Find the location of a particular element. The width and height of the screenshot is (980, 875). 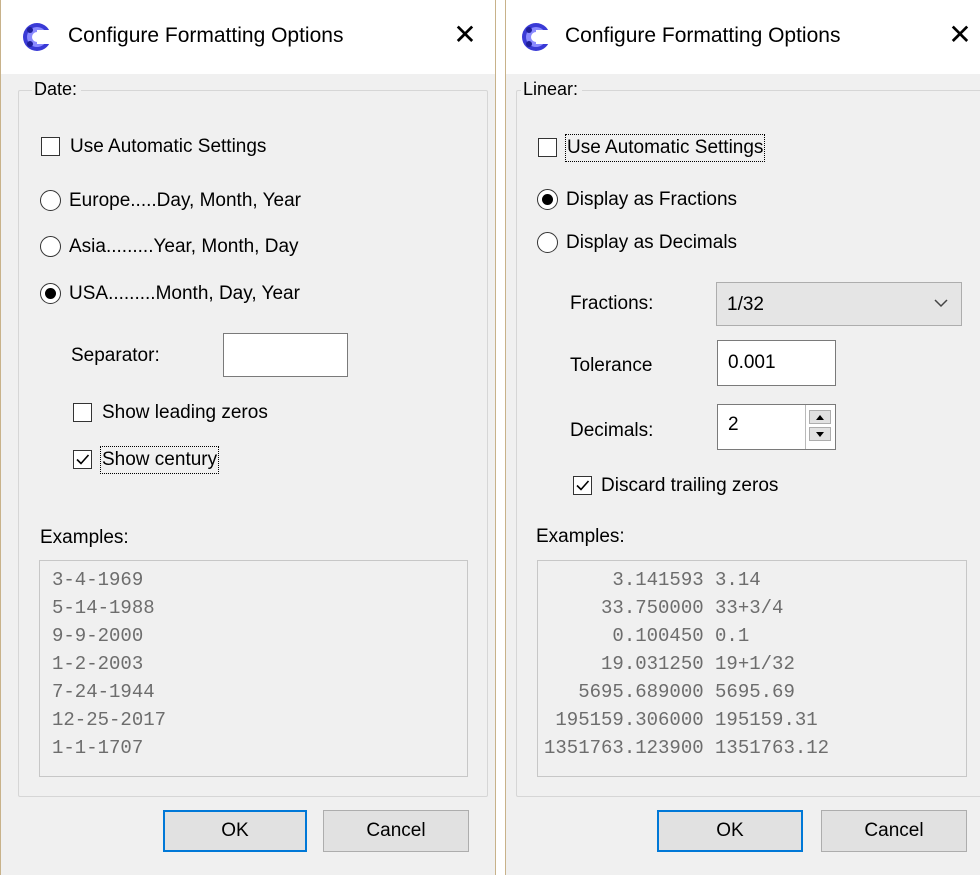

arrow-up-icon is located at coordinates (820, 417).